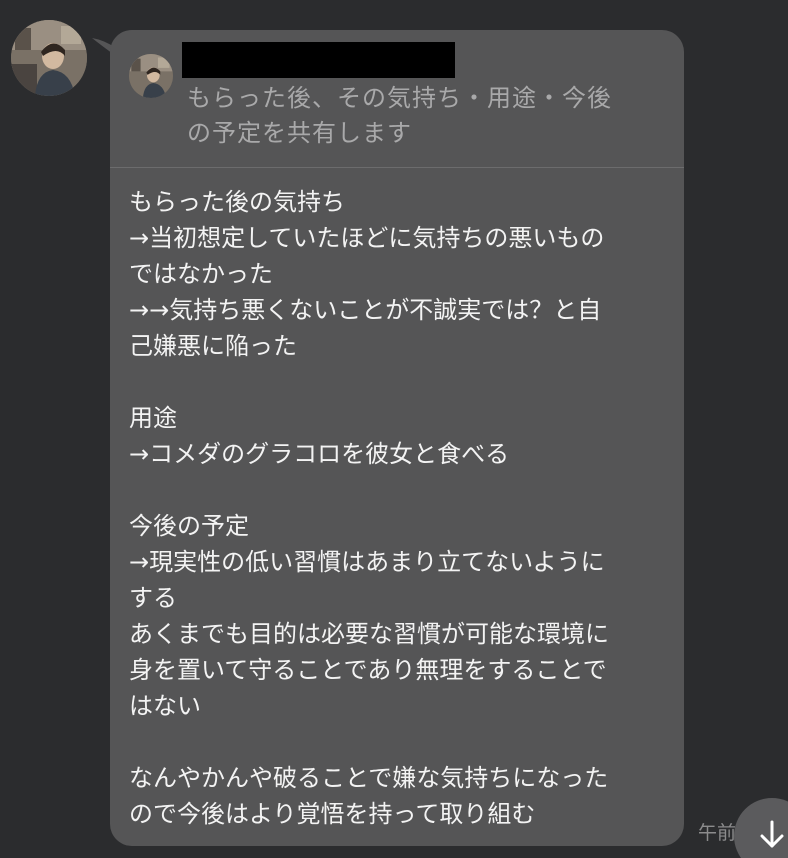 The image size is (788, 858). I want to click on quote-divider, so click(397, 167).